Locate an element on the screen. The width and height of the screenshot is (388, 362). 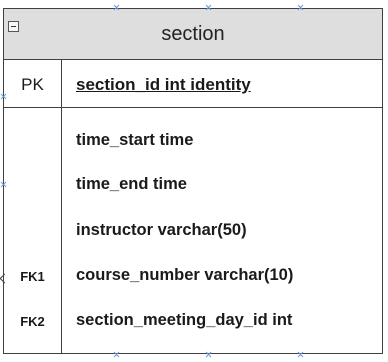
pk-key-label: PK is located at coordinates (32, 84).